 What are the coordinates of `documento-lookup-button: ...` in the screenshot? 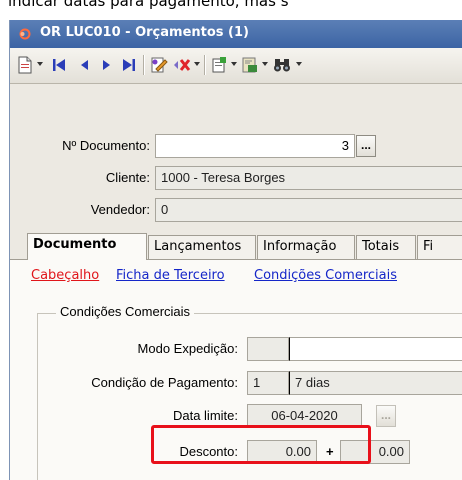 It's located at (366, 146).